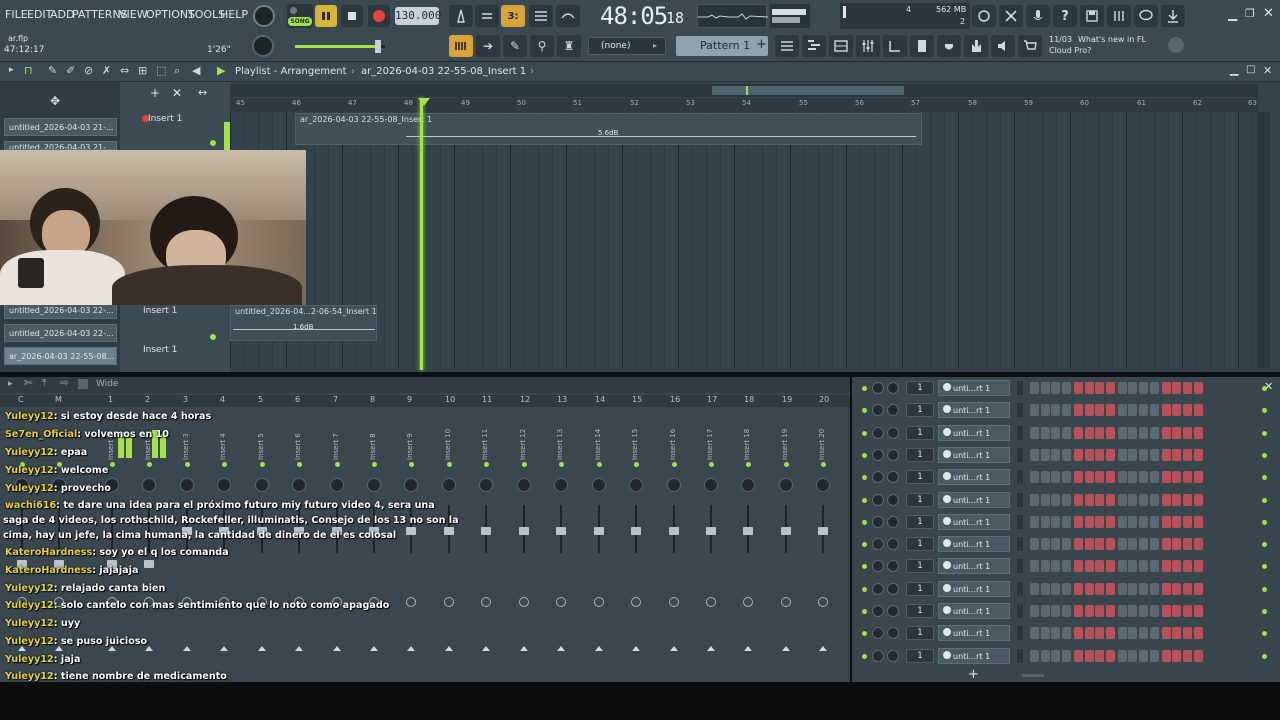 The height and width of the screenshot is (720, 1280). What do you see at coordinates (221, 70) in the screenshot?
I see `play-icon: ▶` at bounding box center [221, 70].